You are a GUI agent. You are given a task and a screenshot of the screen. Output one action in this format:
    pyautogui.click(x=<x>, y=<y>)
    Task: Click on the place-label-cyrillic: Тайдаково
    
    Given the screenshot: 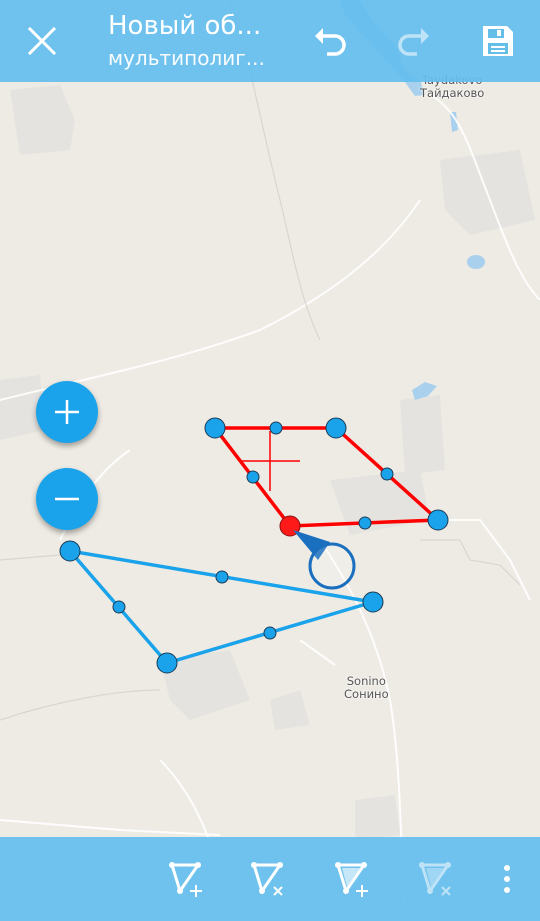 What is the action you would take?
    pyautogui.click(x=452, y=93)
    